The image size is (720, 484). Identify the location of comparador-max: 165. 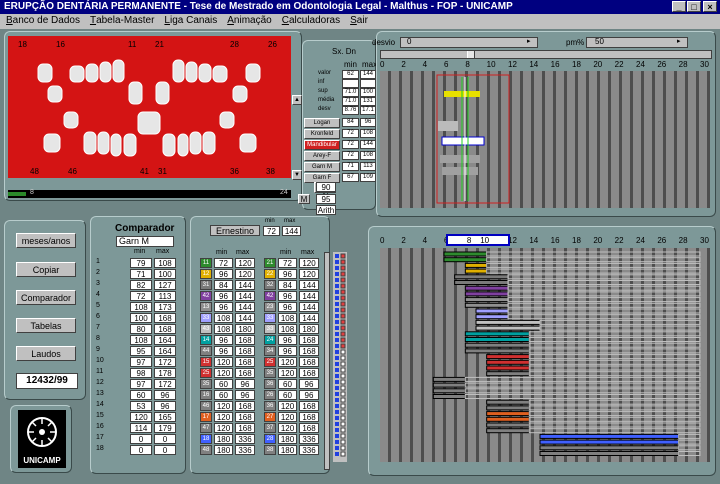
(165, 417).